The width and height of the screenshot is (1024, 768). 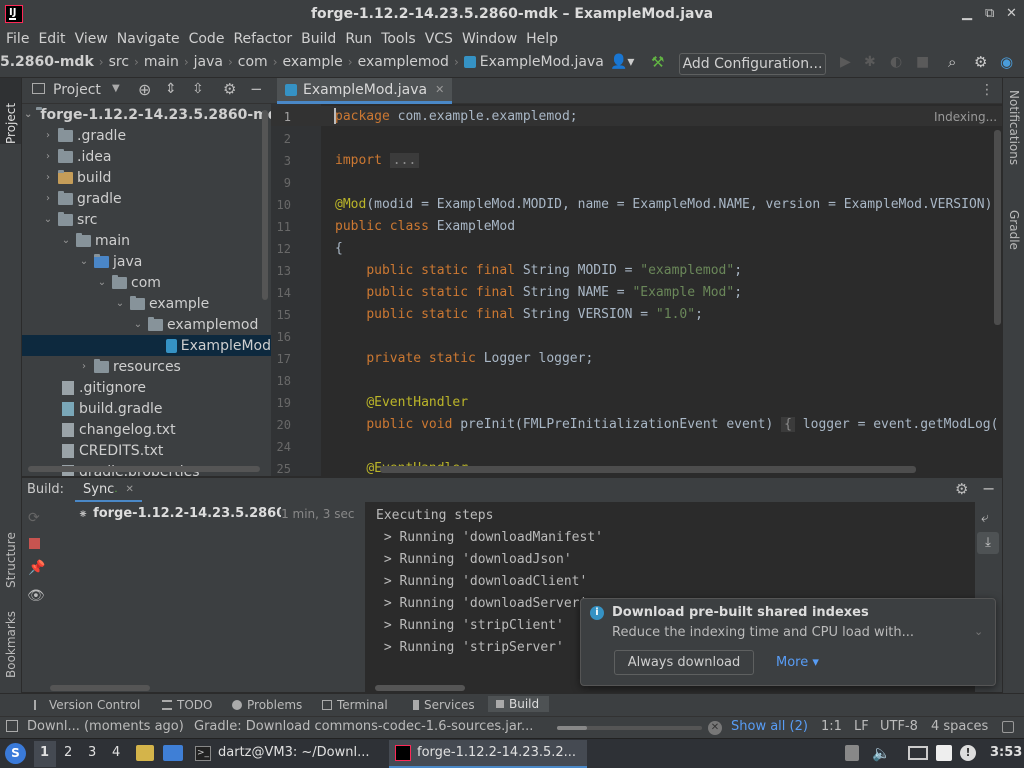 I want to click on tree-item-com: ⌄ com, so click(x=146, y=282).